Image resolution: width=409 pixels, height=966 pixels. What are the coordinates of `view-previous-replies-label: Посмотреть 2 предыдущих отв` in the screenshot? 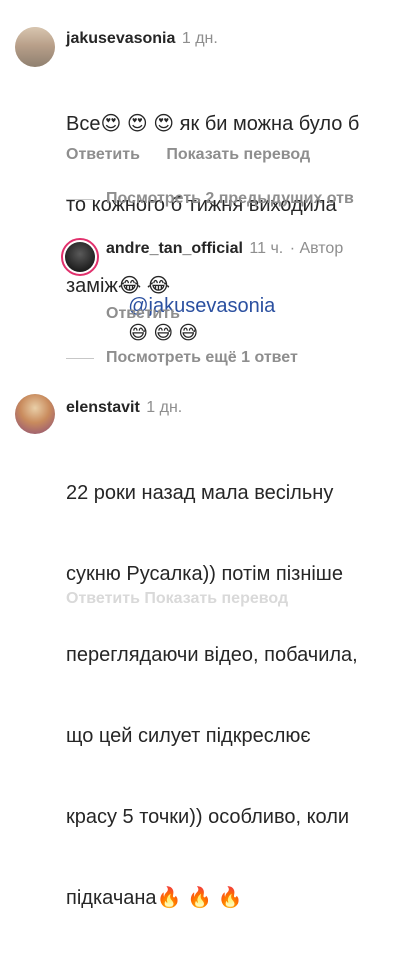 It's located at (230, 198).